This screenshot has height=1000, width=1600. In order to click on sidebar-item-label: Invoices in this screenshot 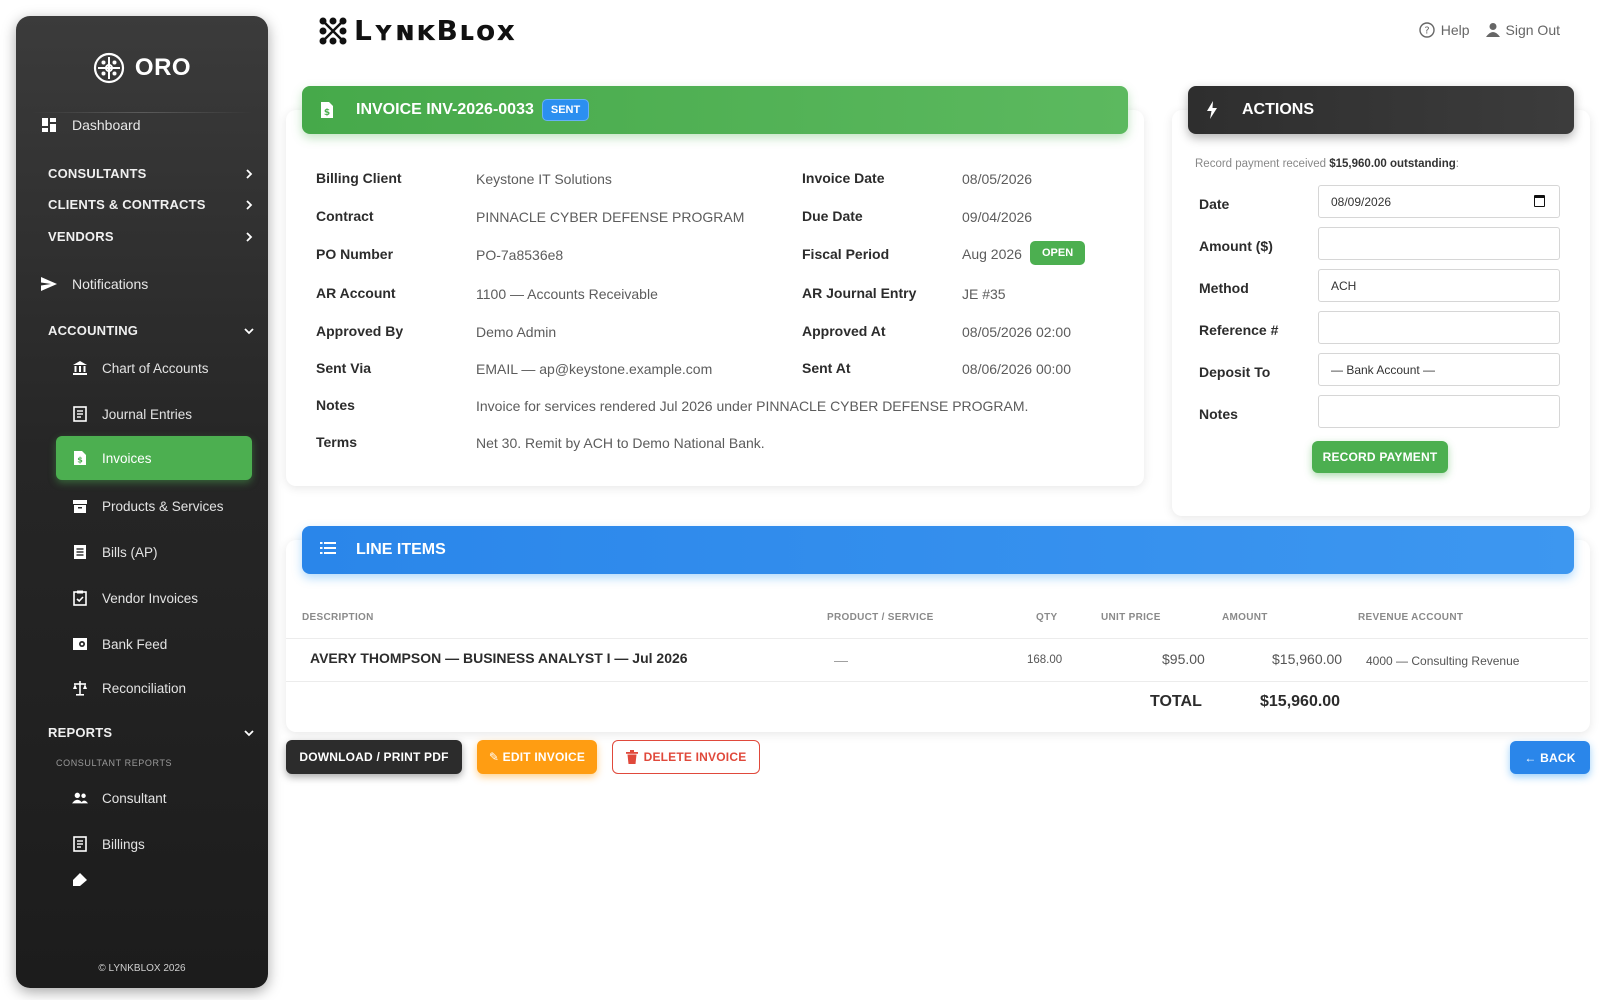, I will do `click(127, 458)`.